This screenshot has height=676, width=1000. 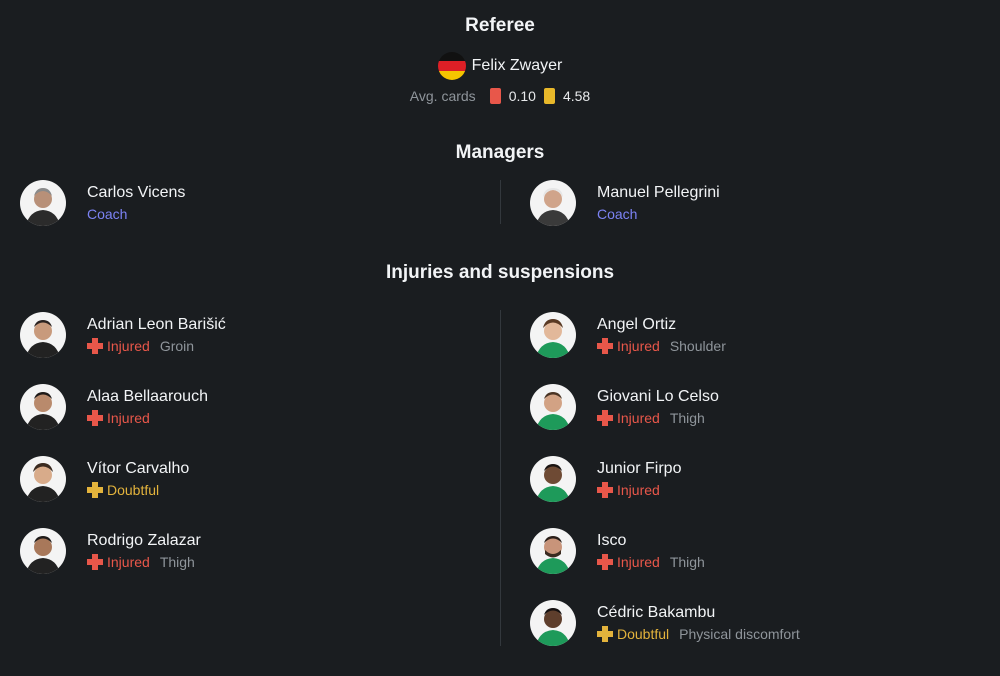 I want to click on injury-reason: Physical discomfort, so click(x=739, y=634).